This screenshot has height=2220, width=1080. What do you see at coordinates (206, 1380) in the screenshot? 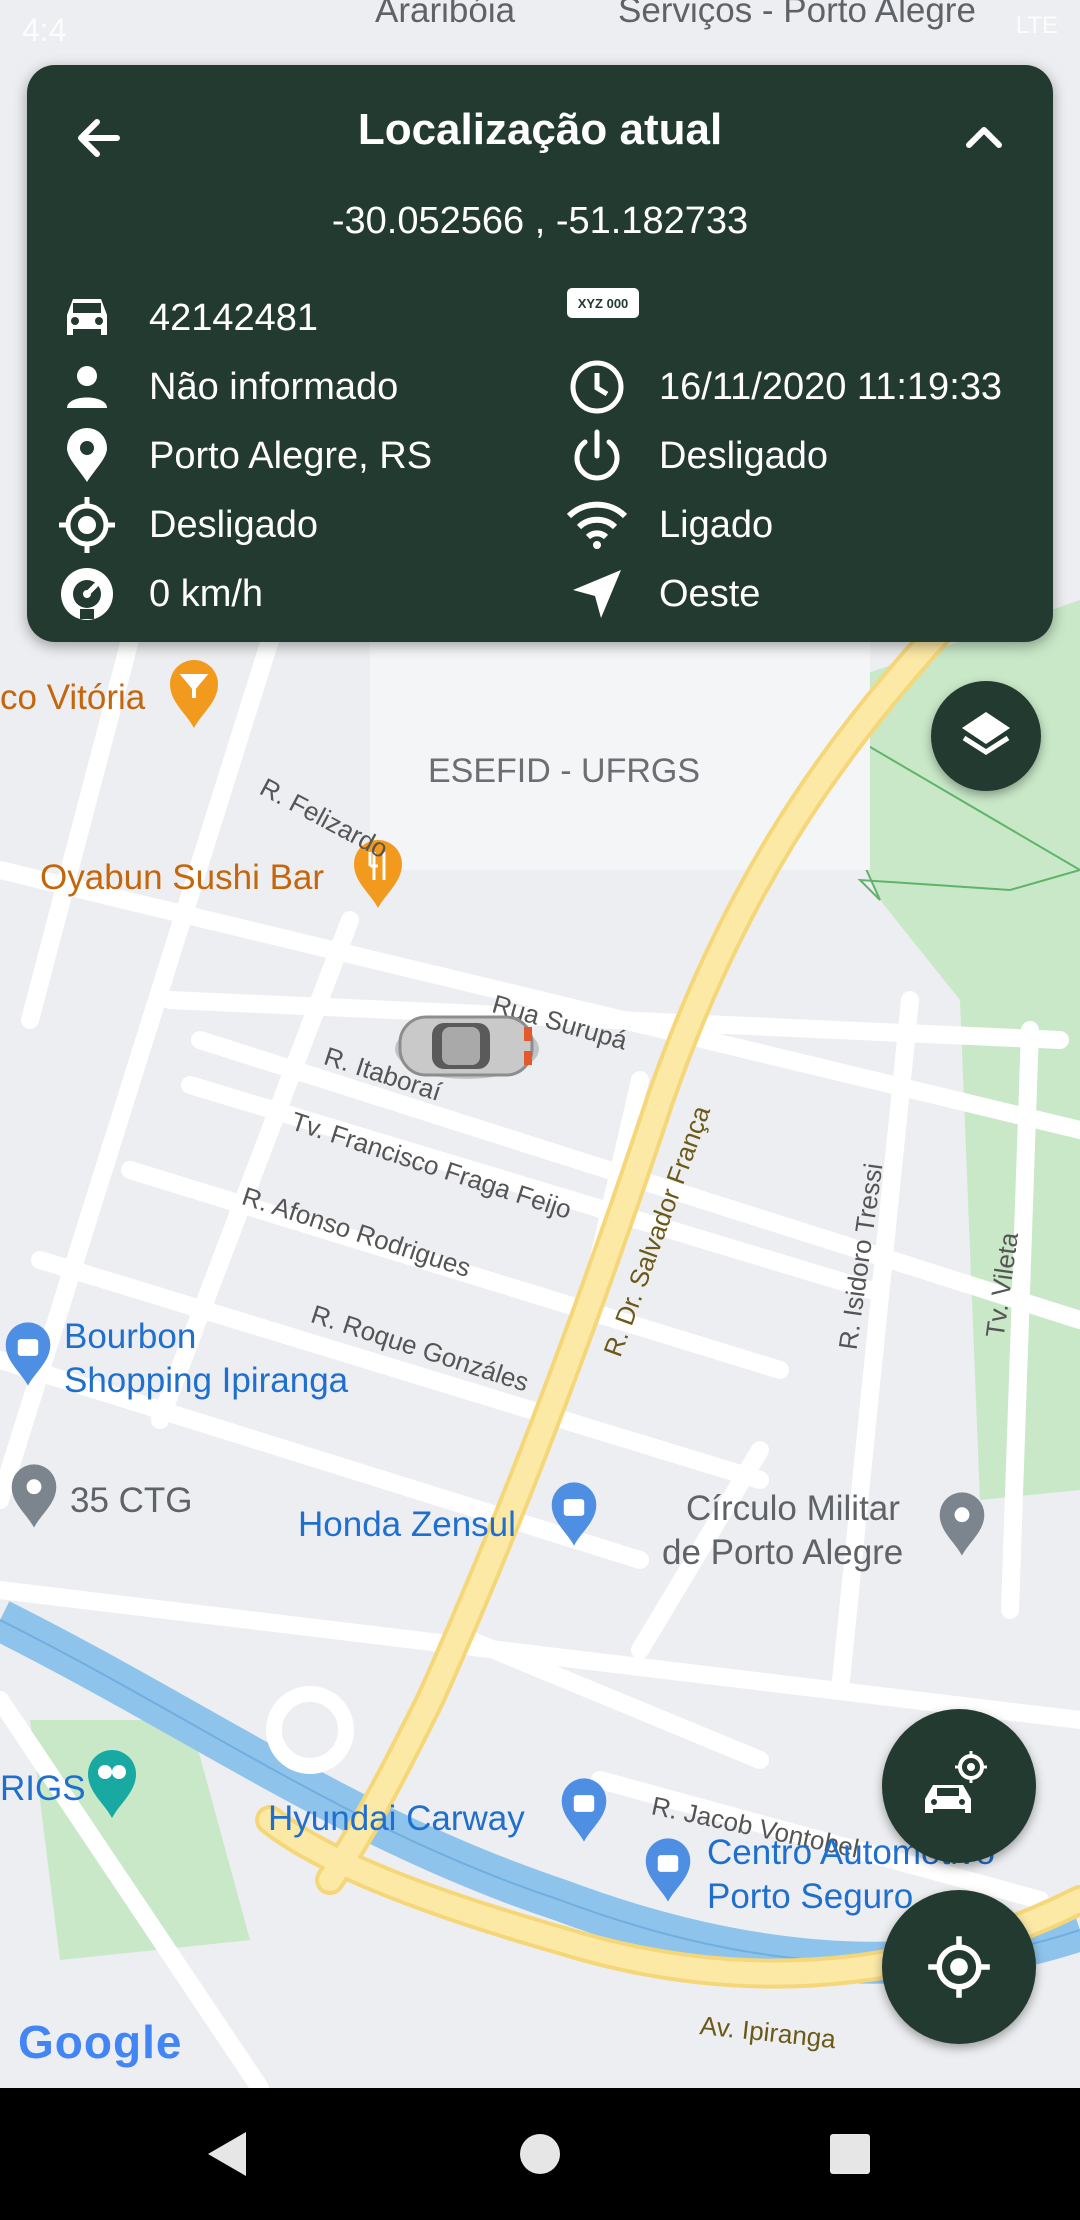
I see `poi-bourbon-line2: Shopping Ipiranga` at bounding box center [206, 1380].